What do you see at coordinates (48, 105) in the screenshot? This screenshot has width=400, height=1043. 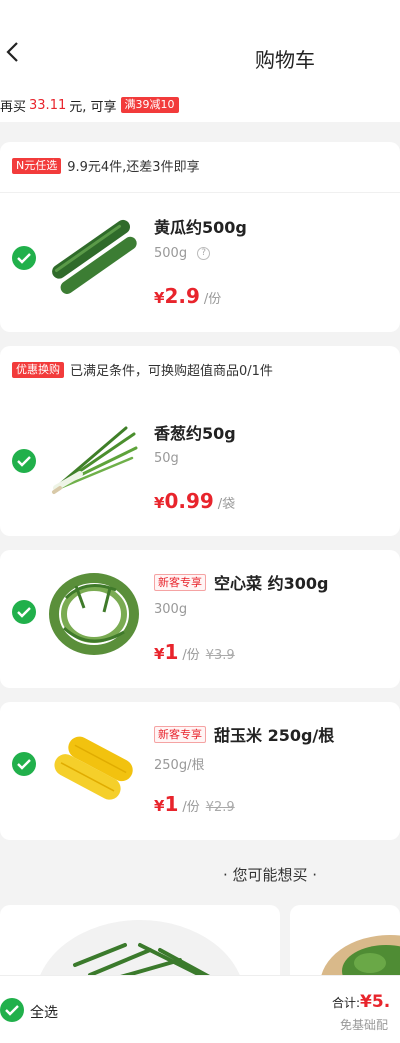 I see `promo-amount: 33.11` at bounding box center [48, 105].